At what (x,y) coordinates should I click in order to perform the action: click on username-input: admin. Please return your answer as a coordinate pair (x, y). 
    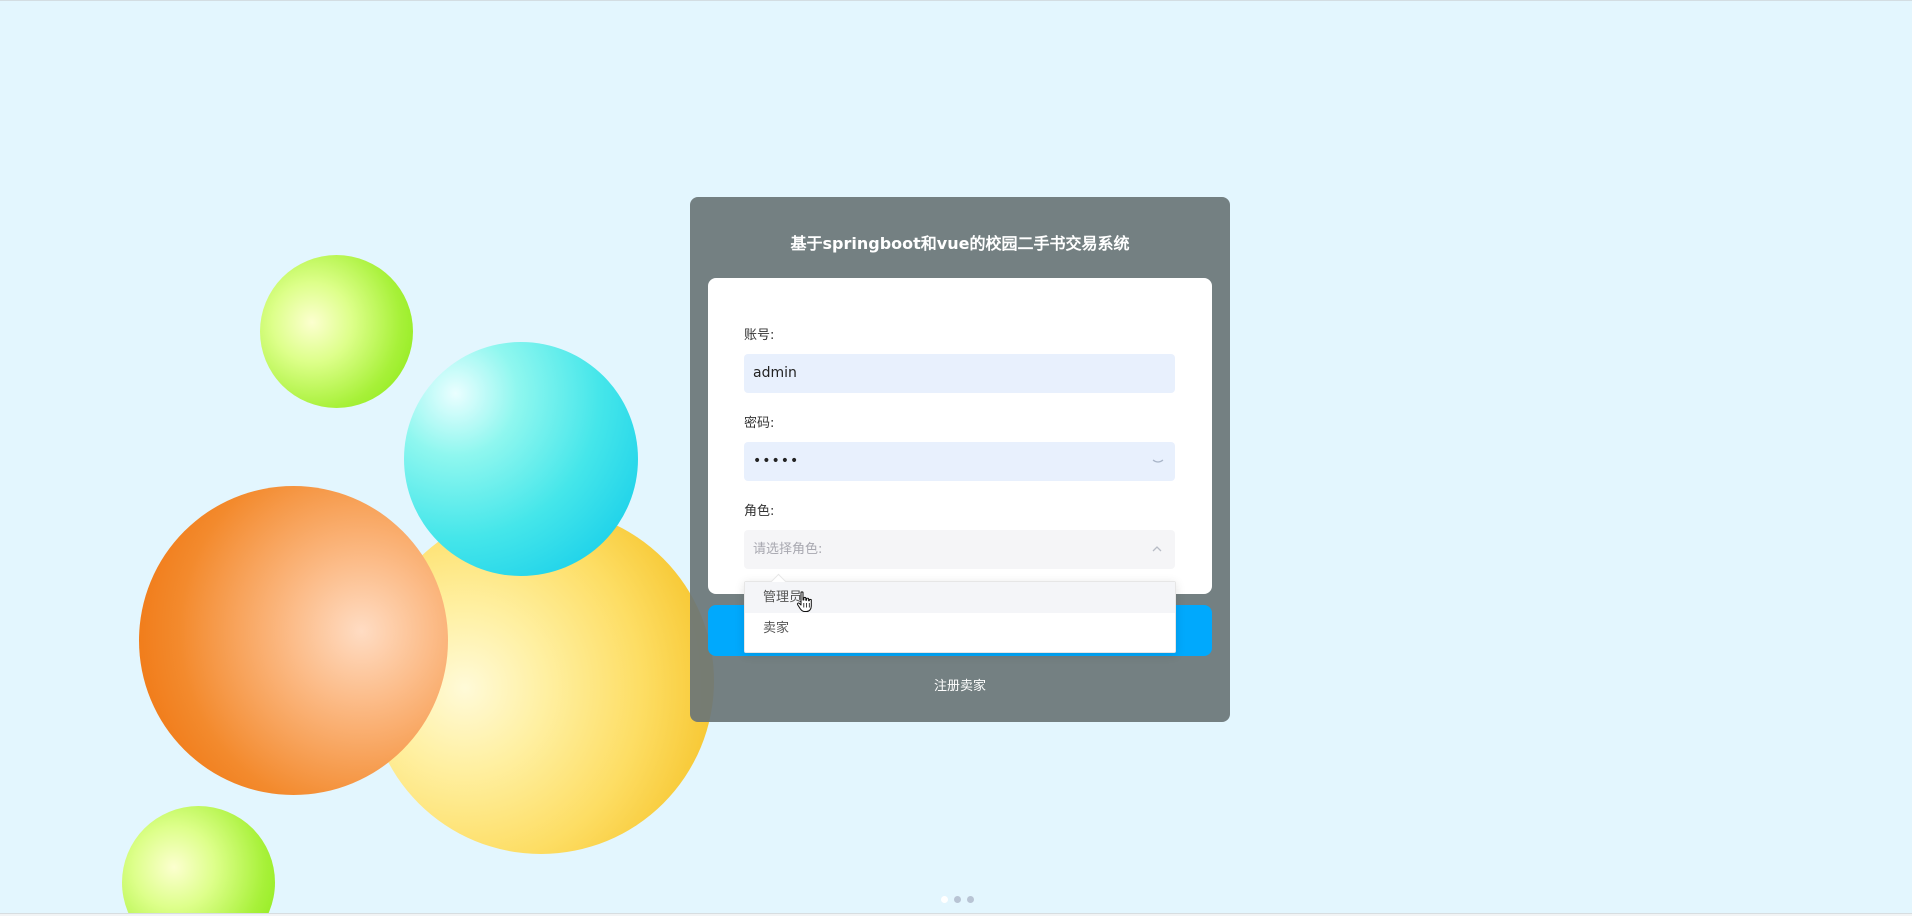
    Looking at the image, I should click on (959, 373).